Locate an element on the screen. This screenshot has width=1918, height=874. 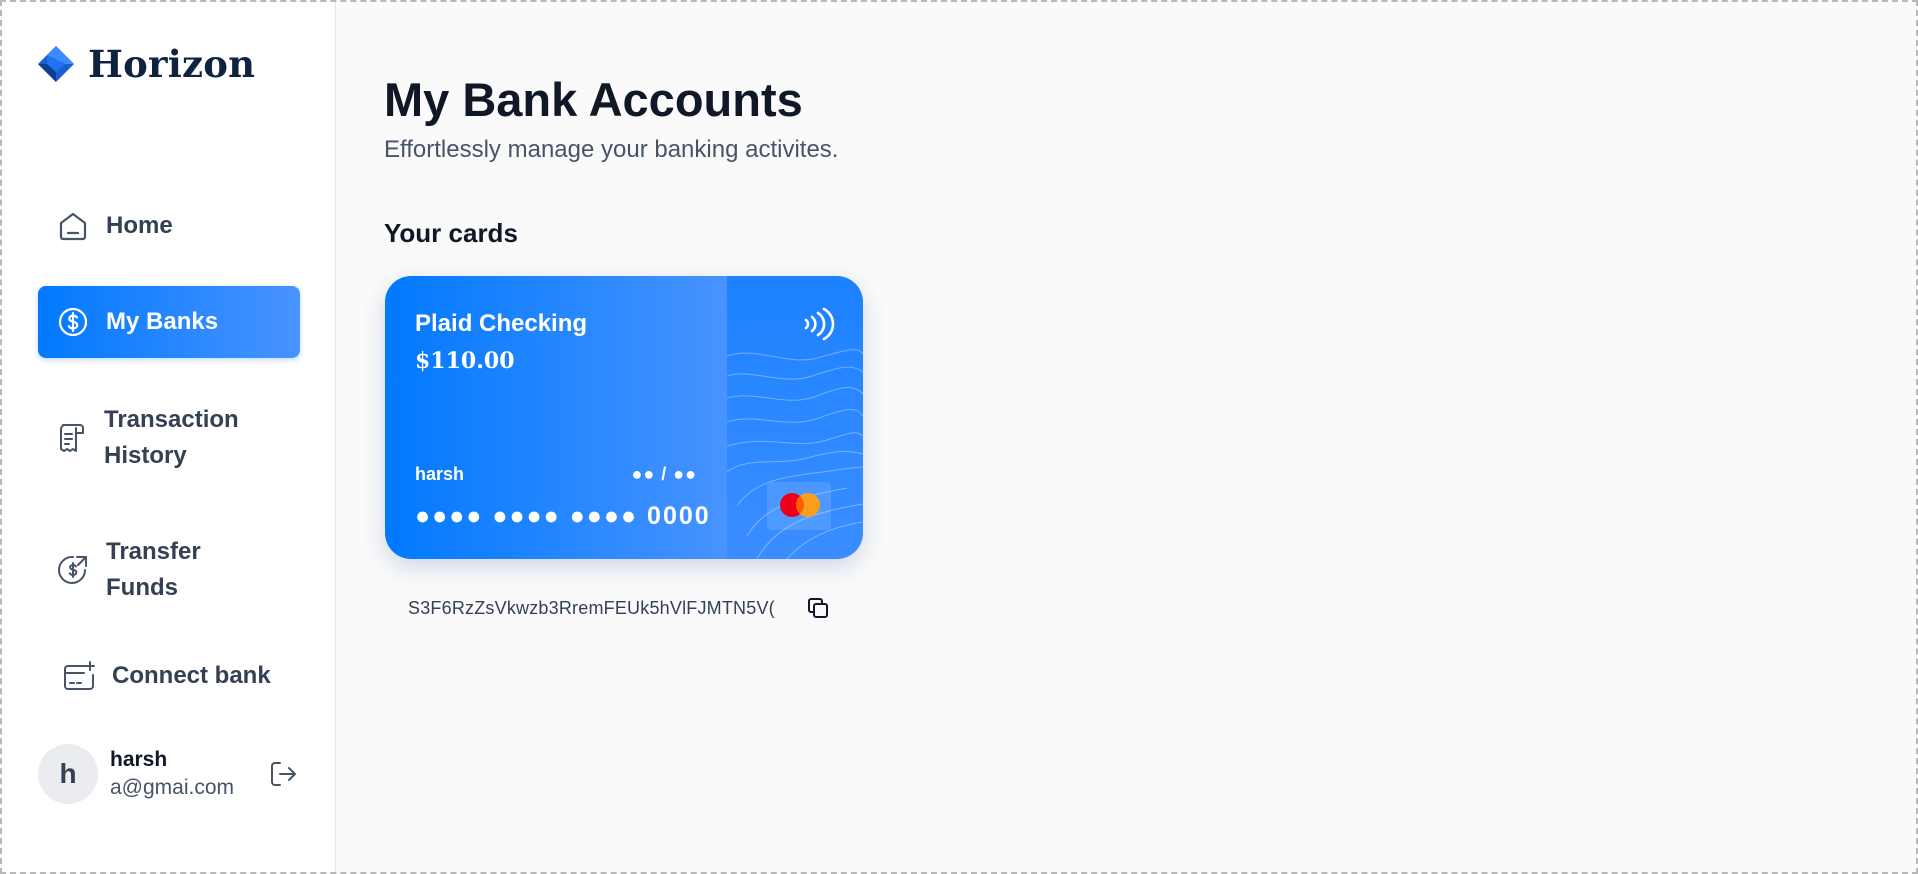
sidebar-item-transfer-funds: Transfer Funds is located at coordinates (169, 570).